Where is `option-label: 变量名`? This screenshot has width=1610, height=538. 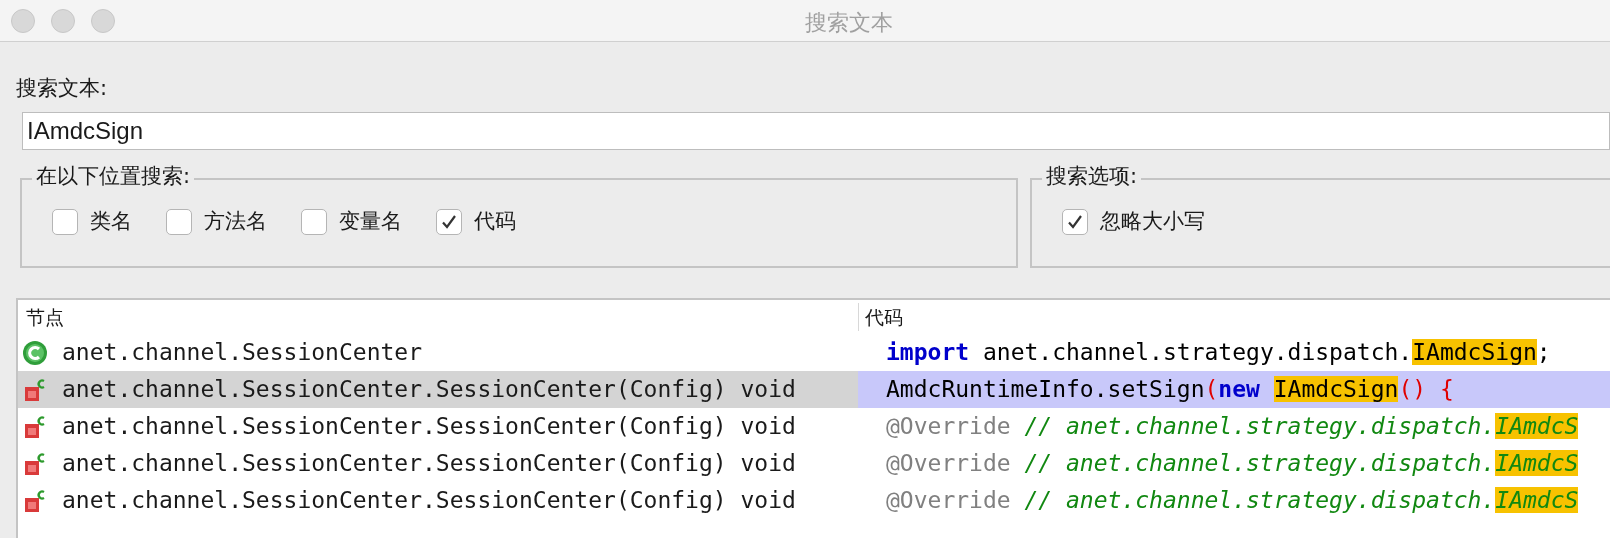 option-label: 变量名 is located at coordinates (370, 221).